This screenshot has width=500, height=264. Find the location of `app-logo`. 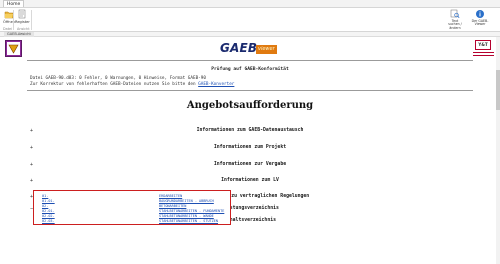

app-logo is located at coordinates (13, 48).